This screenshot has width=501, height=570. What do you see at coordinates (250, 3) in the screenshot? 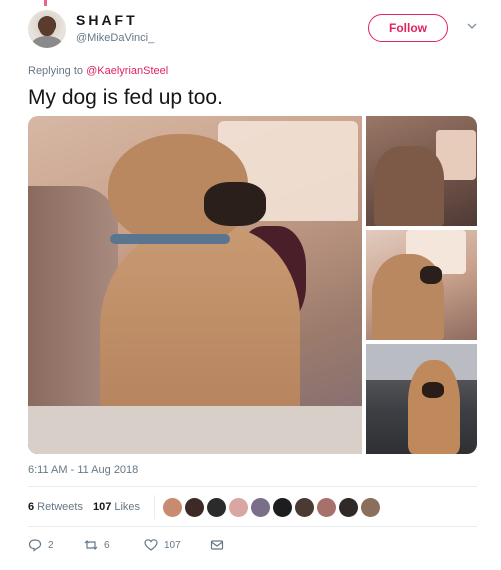
I see `top-accent` at bounding box center [250, 3].